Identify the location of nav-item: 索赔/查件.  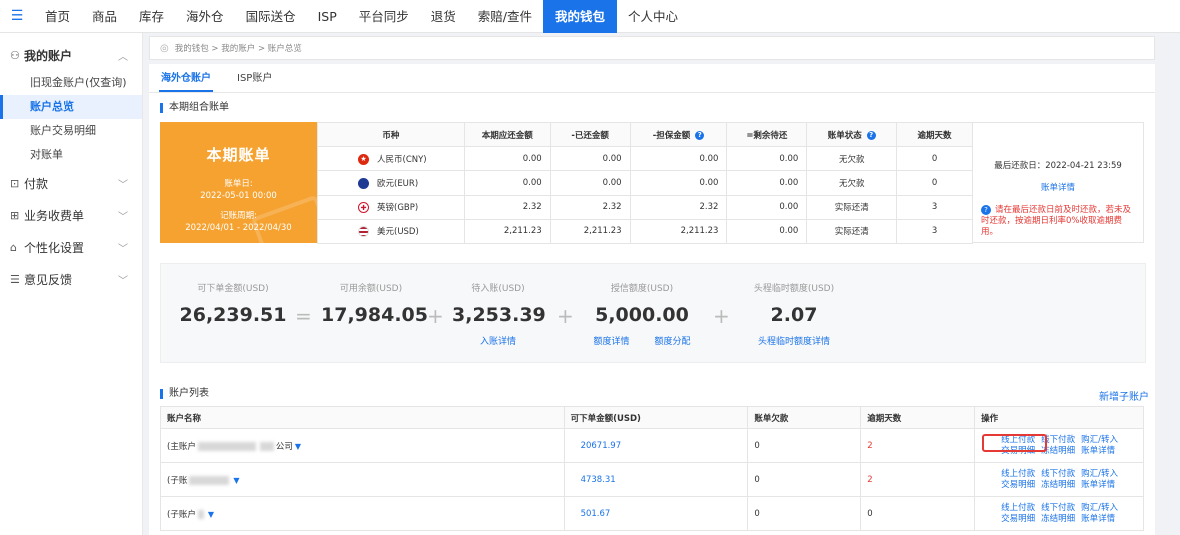
(505, 16).